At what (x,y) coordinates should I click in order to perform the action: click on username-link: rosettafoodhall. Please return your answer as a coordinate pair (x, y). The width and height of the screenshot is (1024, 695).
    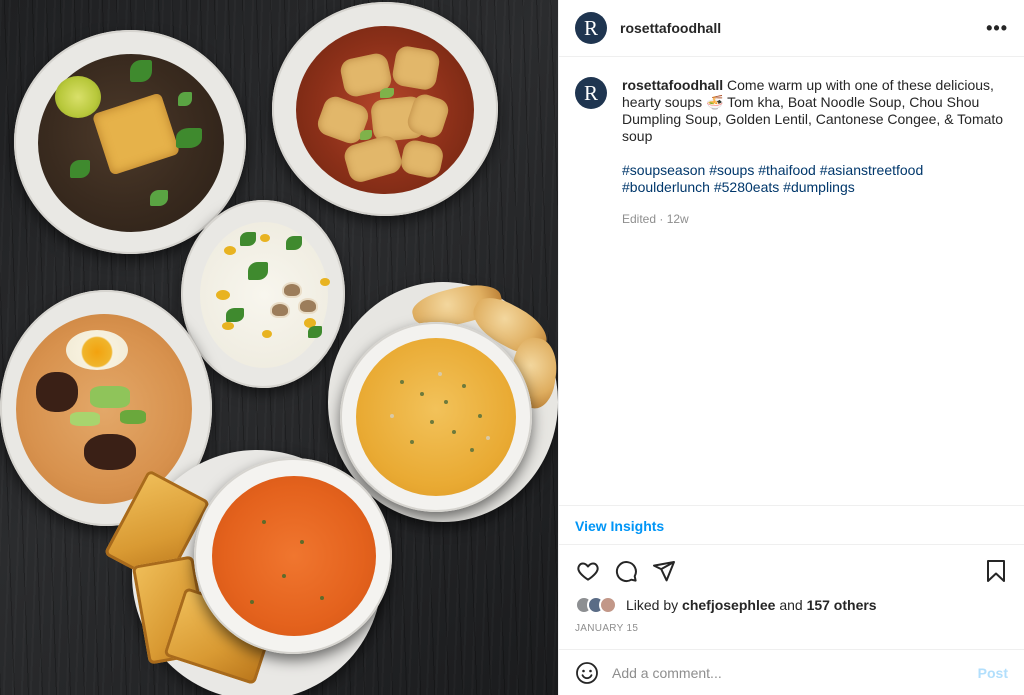
    Looking at the image, I should click on (803, 28).